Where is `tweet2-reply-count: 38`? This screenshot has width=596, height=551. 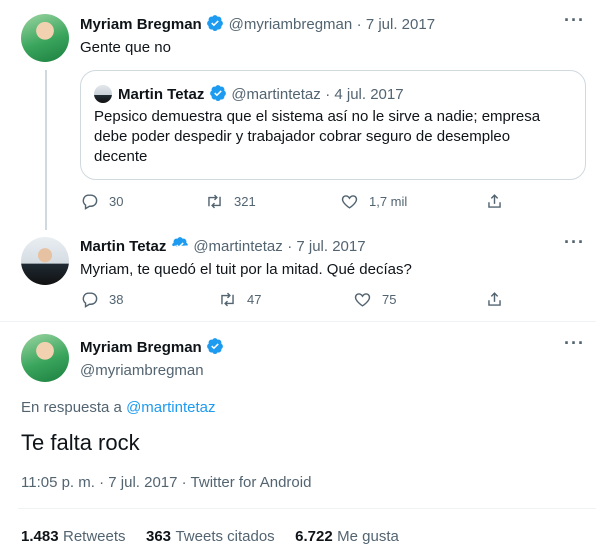 tweet2-reply-count: 38 is located at coordinates (116, 299).